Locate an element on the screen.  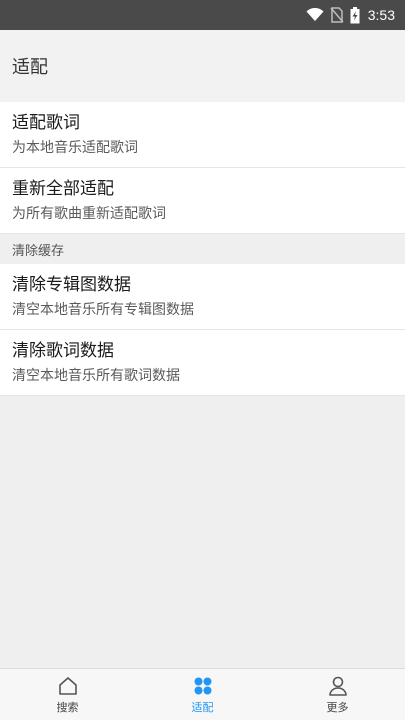
item-title: 重新全部适配 is located at coordinates (63, 188).